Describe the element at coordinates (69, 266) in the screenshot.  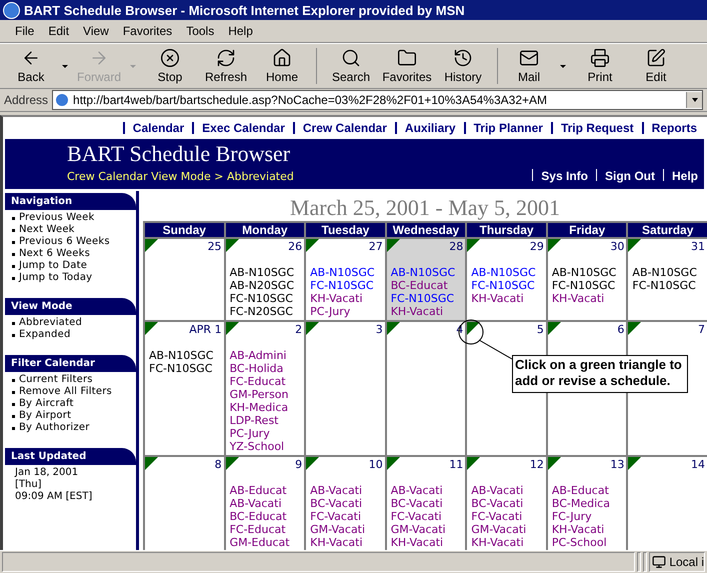
I see `sidebar-link: Jump to Date` at that location.